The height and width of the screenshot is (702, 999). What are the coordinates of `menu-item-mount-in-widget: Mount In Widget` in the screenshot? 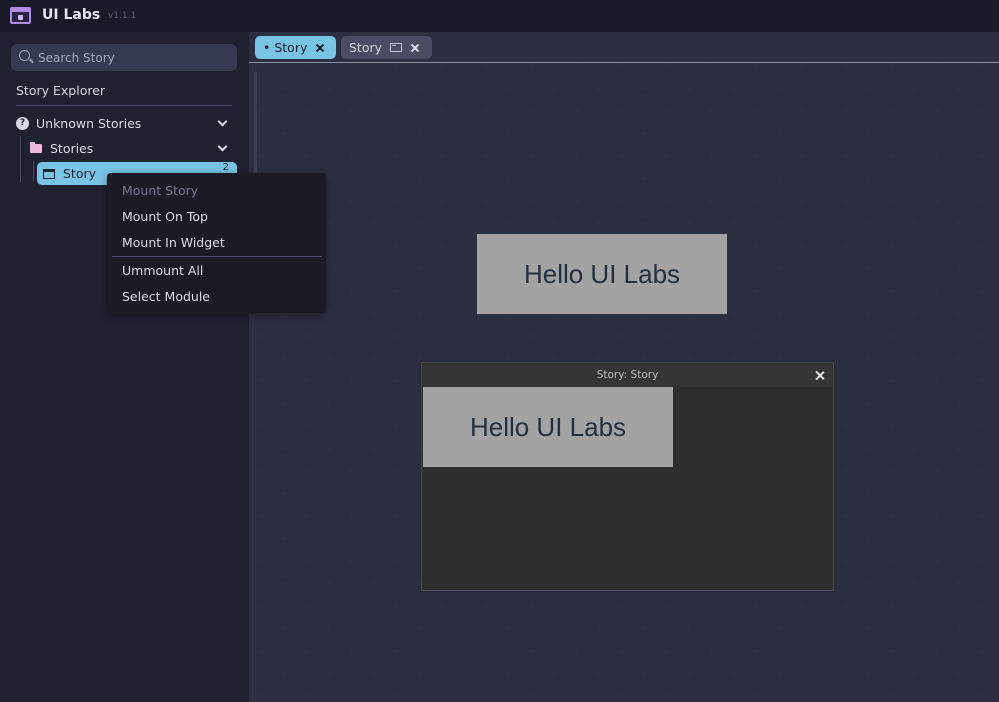 It's located at (173, 242).